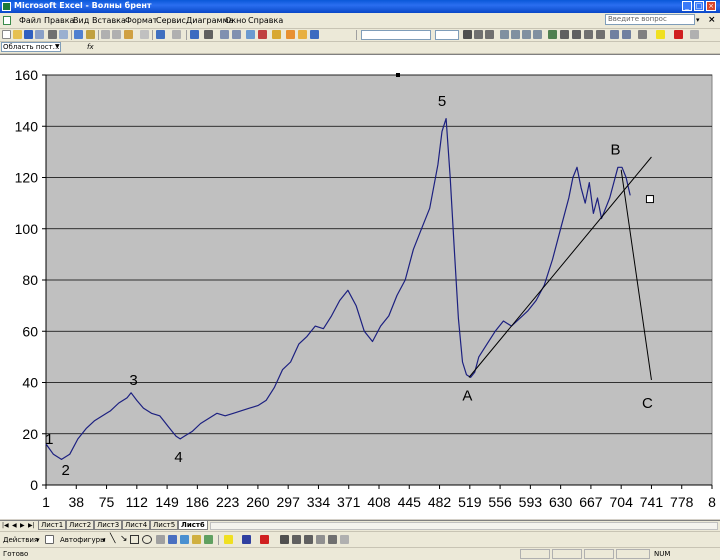  What do you see at coordinates (81, 20) in the screenshot?
I see `menu-view: Вид` at bounding box center [81, 20].